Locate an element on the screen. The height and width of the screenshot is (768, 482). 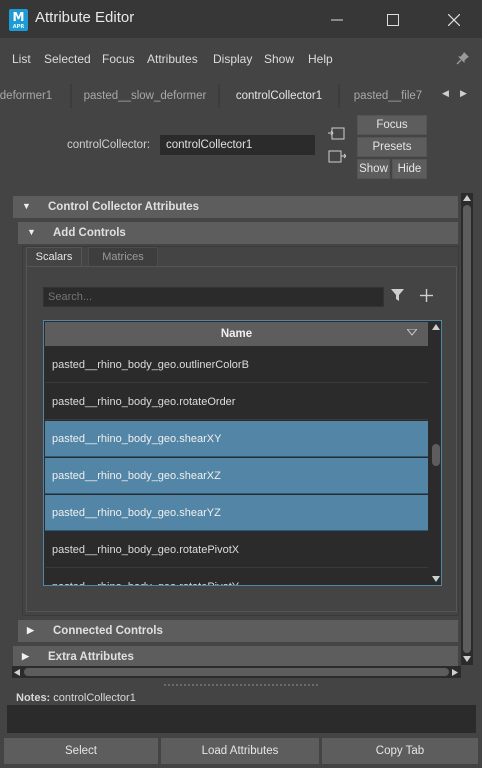
output-connection-button is located at coordinates (337, 157).